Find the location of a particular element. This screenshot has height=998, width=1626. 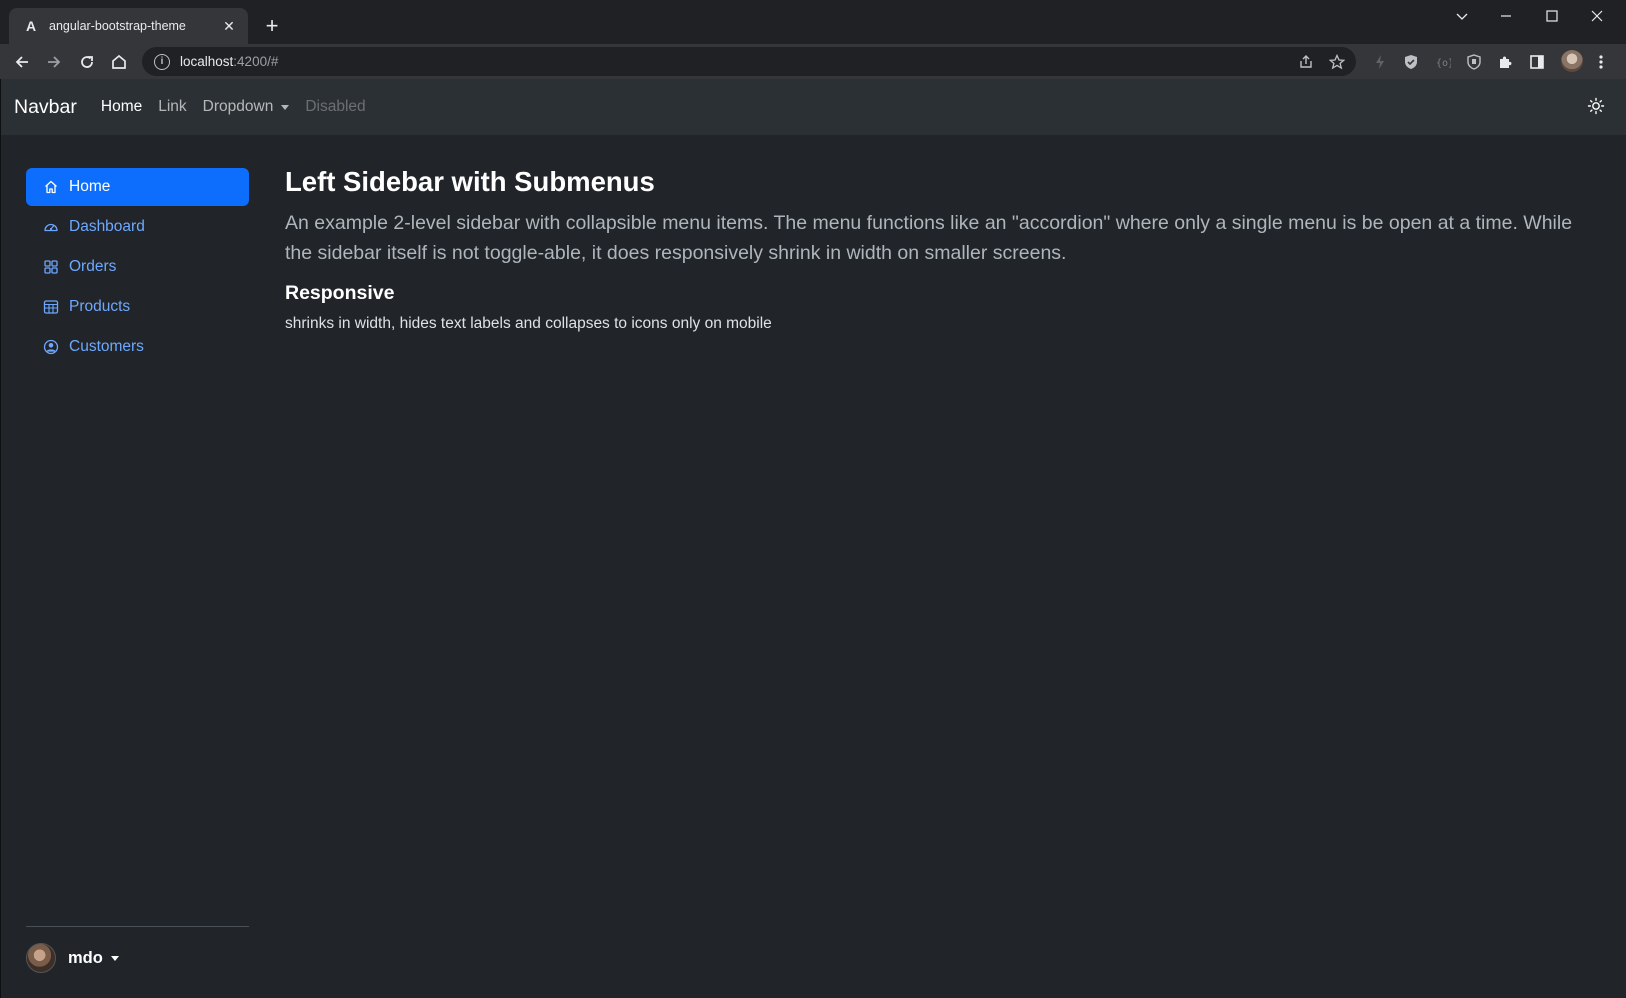

left-sidebar: Home Dashboard Orders Products Customers is located at coordinates (137, 268).